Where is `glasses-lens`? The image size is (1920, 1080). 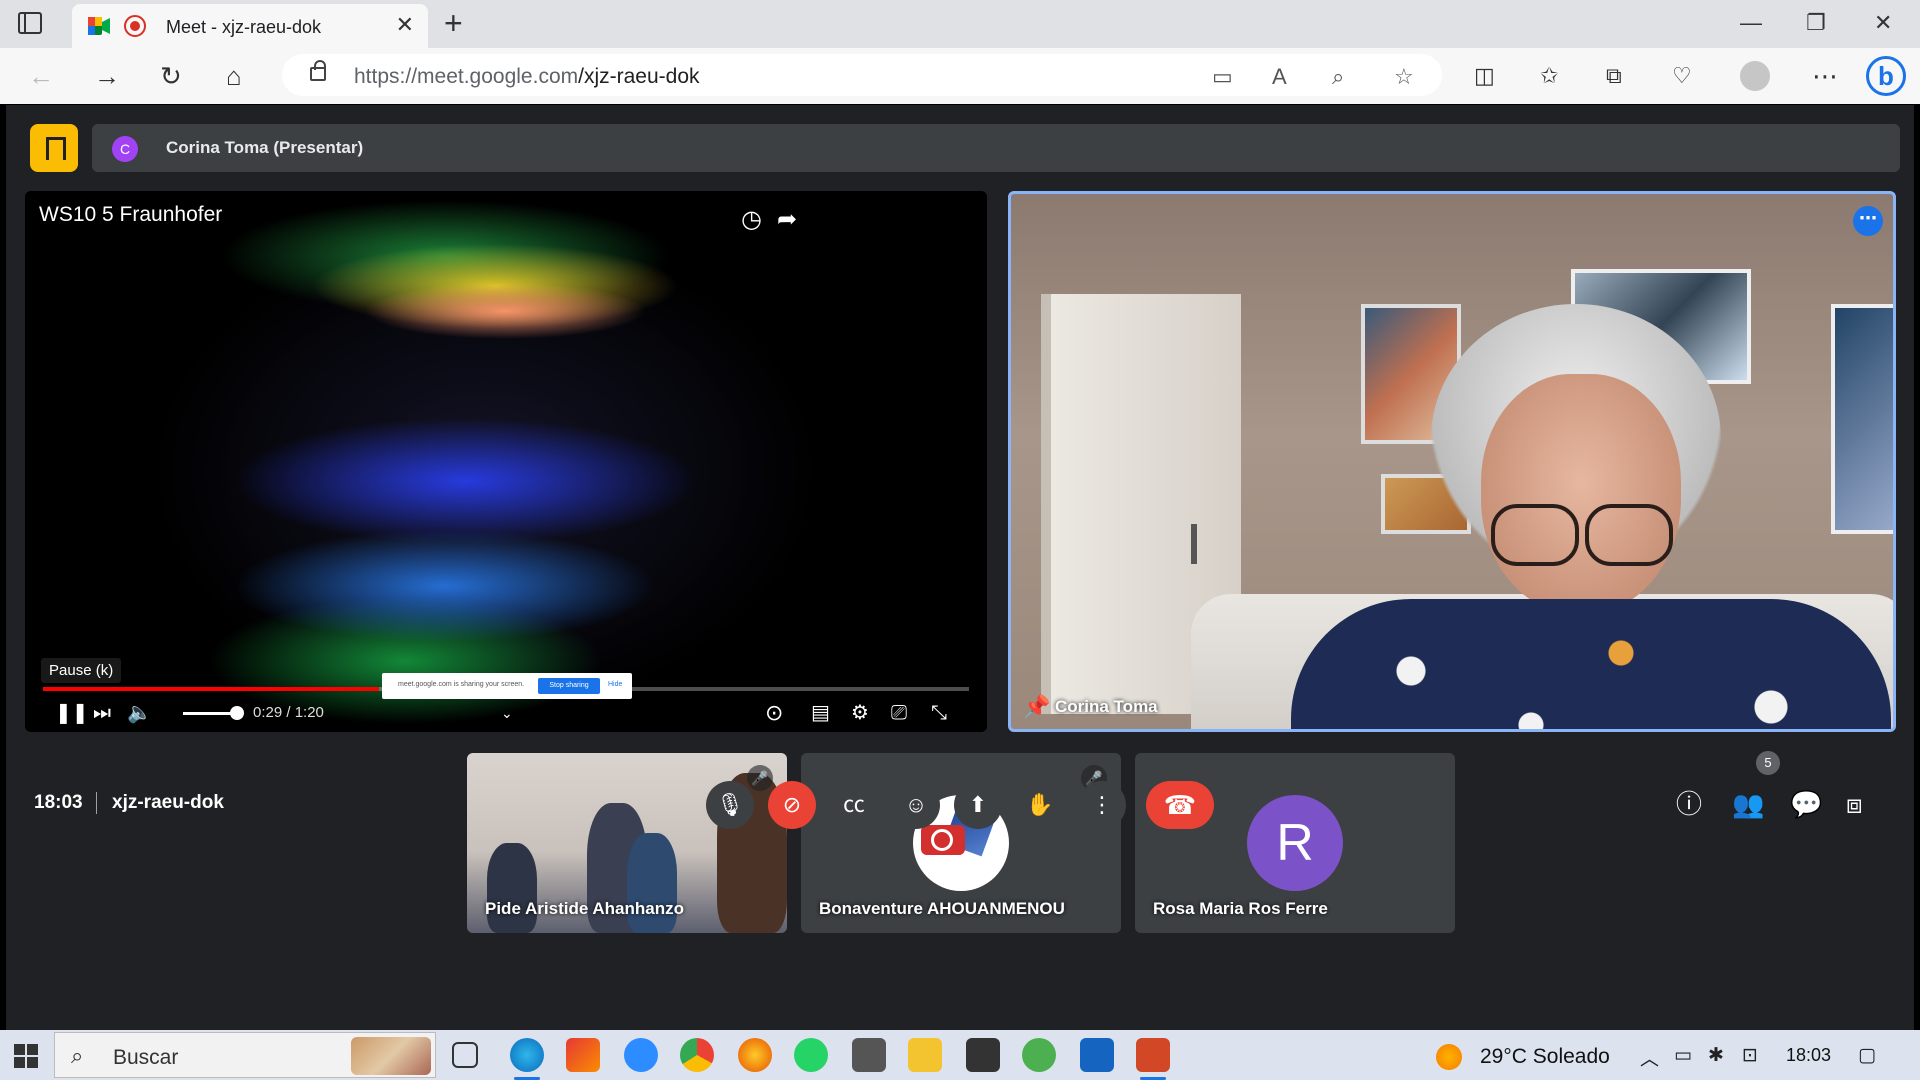
glasses-lens is located at coordinates (1535, 535).